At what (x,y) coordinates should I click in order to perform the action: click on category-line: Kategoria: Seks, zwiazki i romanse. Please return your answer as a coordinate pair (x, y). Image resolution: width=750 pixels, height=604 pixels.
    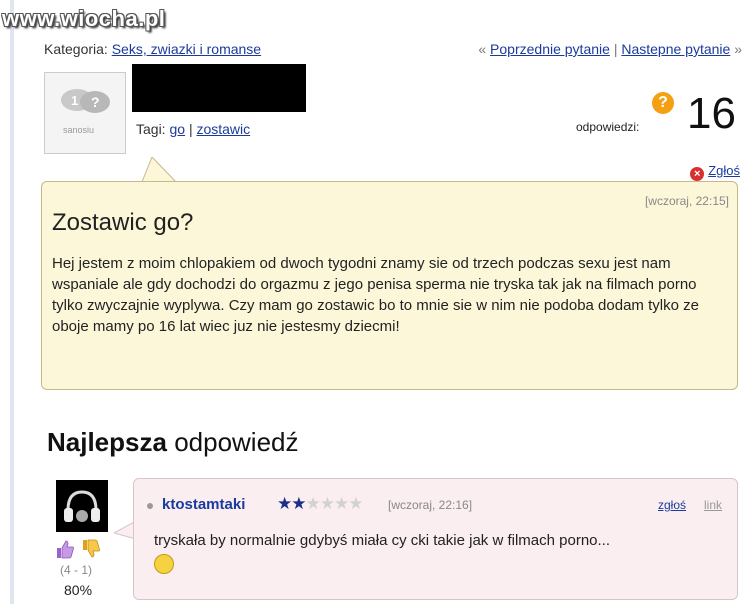
    Looking at the image, I should click on (152, 49).